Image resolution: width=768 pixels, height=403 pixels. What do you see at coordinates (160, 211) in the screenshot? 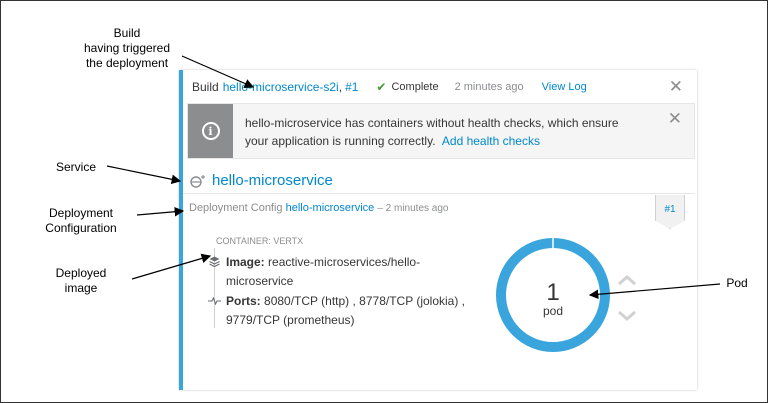
I see `arrow-deployment` at bounding box center [160, 211].